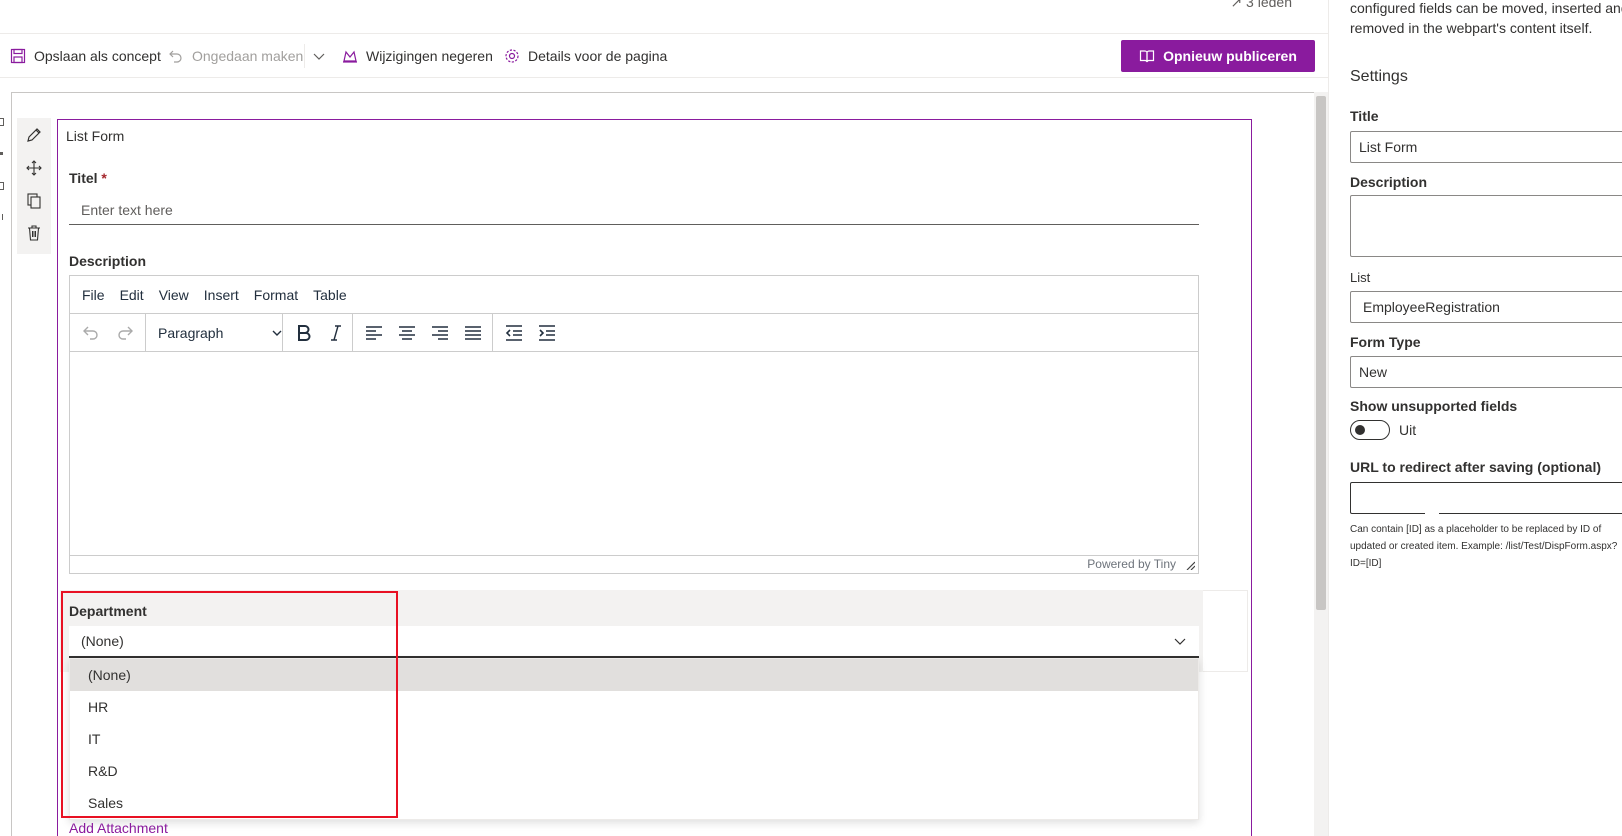 This screenshot has width=1622, height=836. I want to click on department-field-edge, so click(1225, 631).